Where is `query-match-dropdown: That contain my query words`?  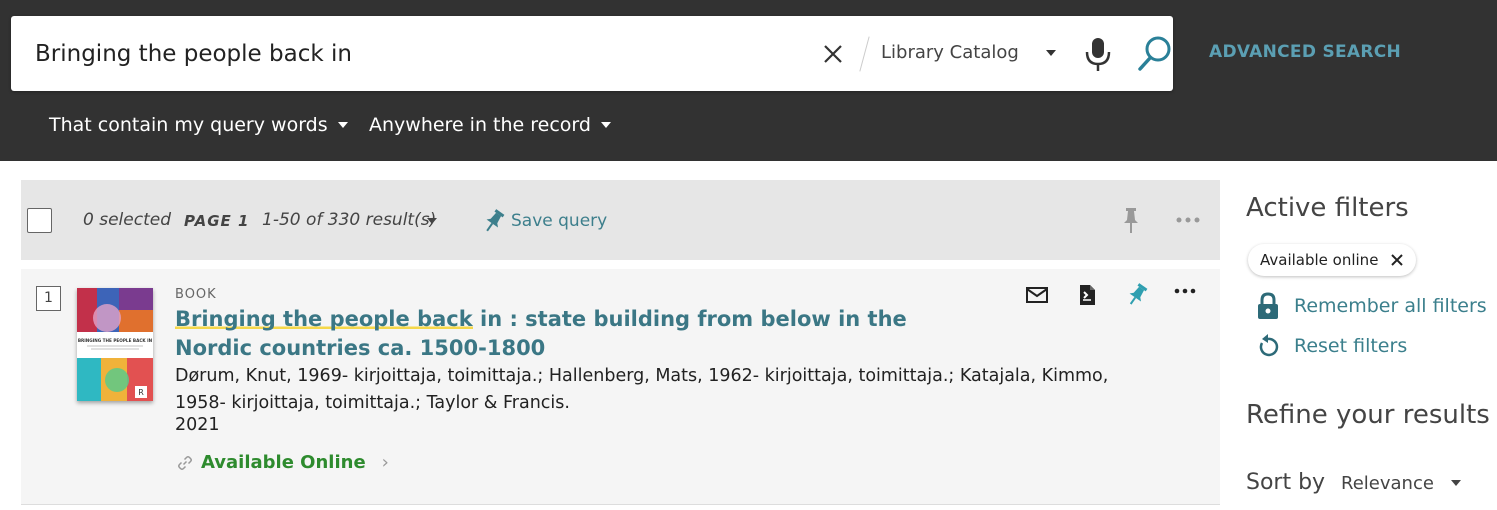
query-match-dropdown: That contain my query words is located at coordinates (198, 125).